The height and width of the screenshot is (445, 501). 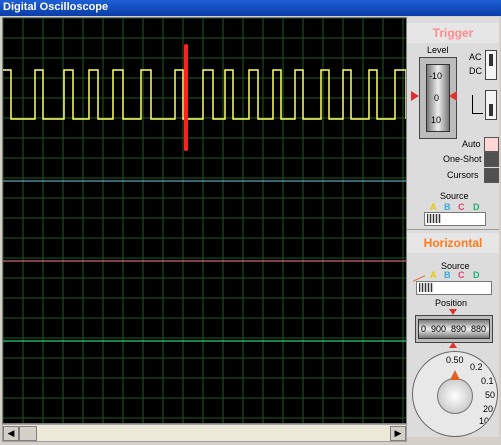 I want to click on trigger-heading: Trigger, so click(x=453, y=33).